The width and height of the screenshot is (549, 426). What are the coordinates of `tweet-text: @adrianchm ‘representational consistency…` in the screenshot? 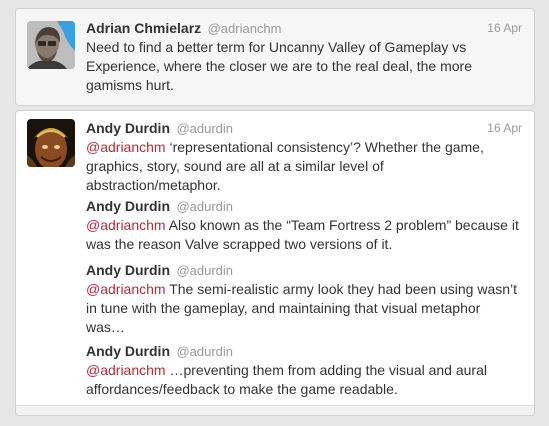 It's located at (304, 166).